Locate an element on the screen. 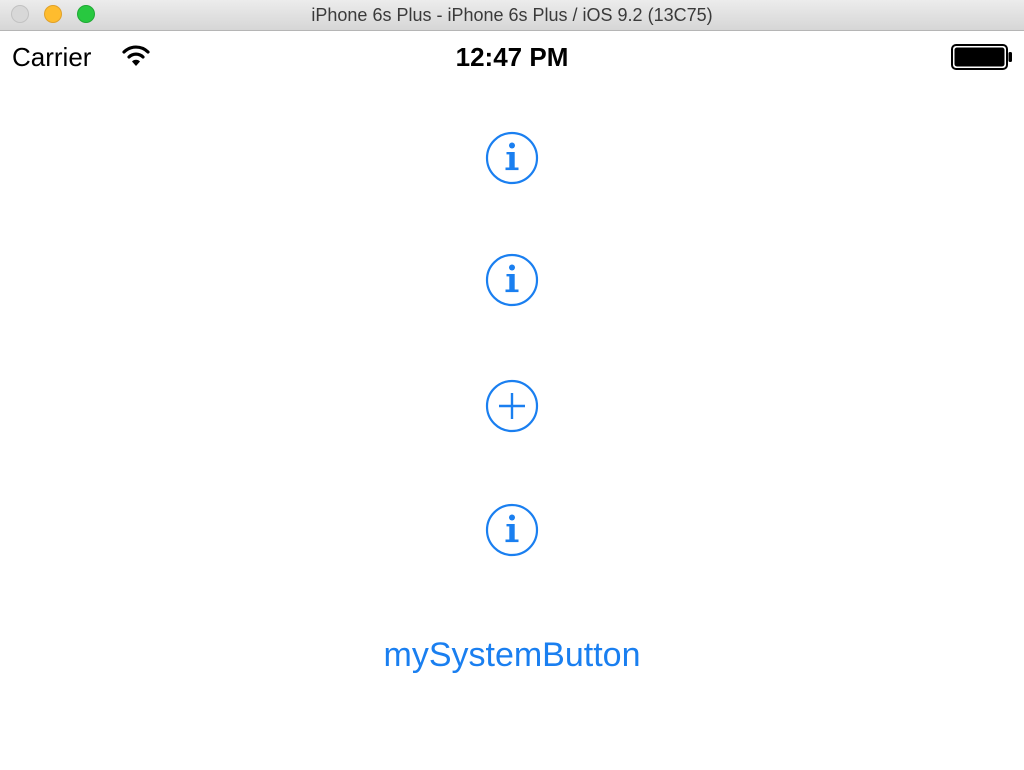 This screenshot has width=1024, height=770. status-time: 12:47 PM is located at coordinates (512, 57).